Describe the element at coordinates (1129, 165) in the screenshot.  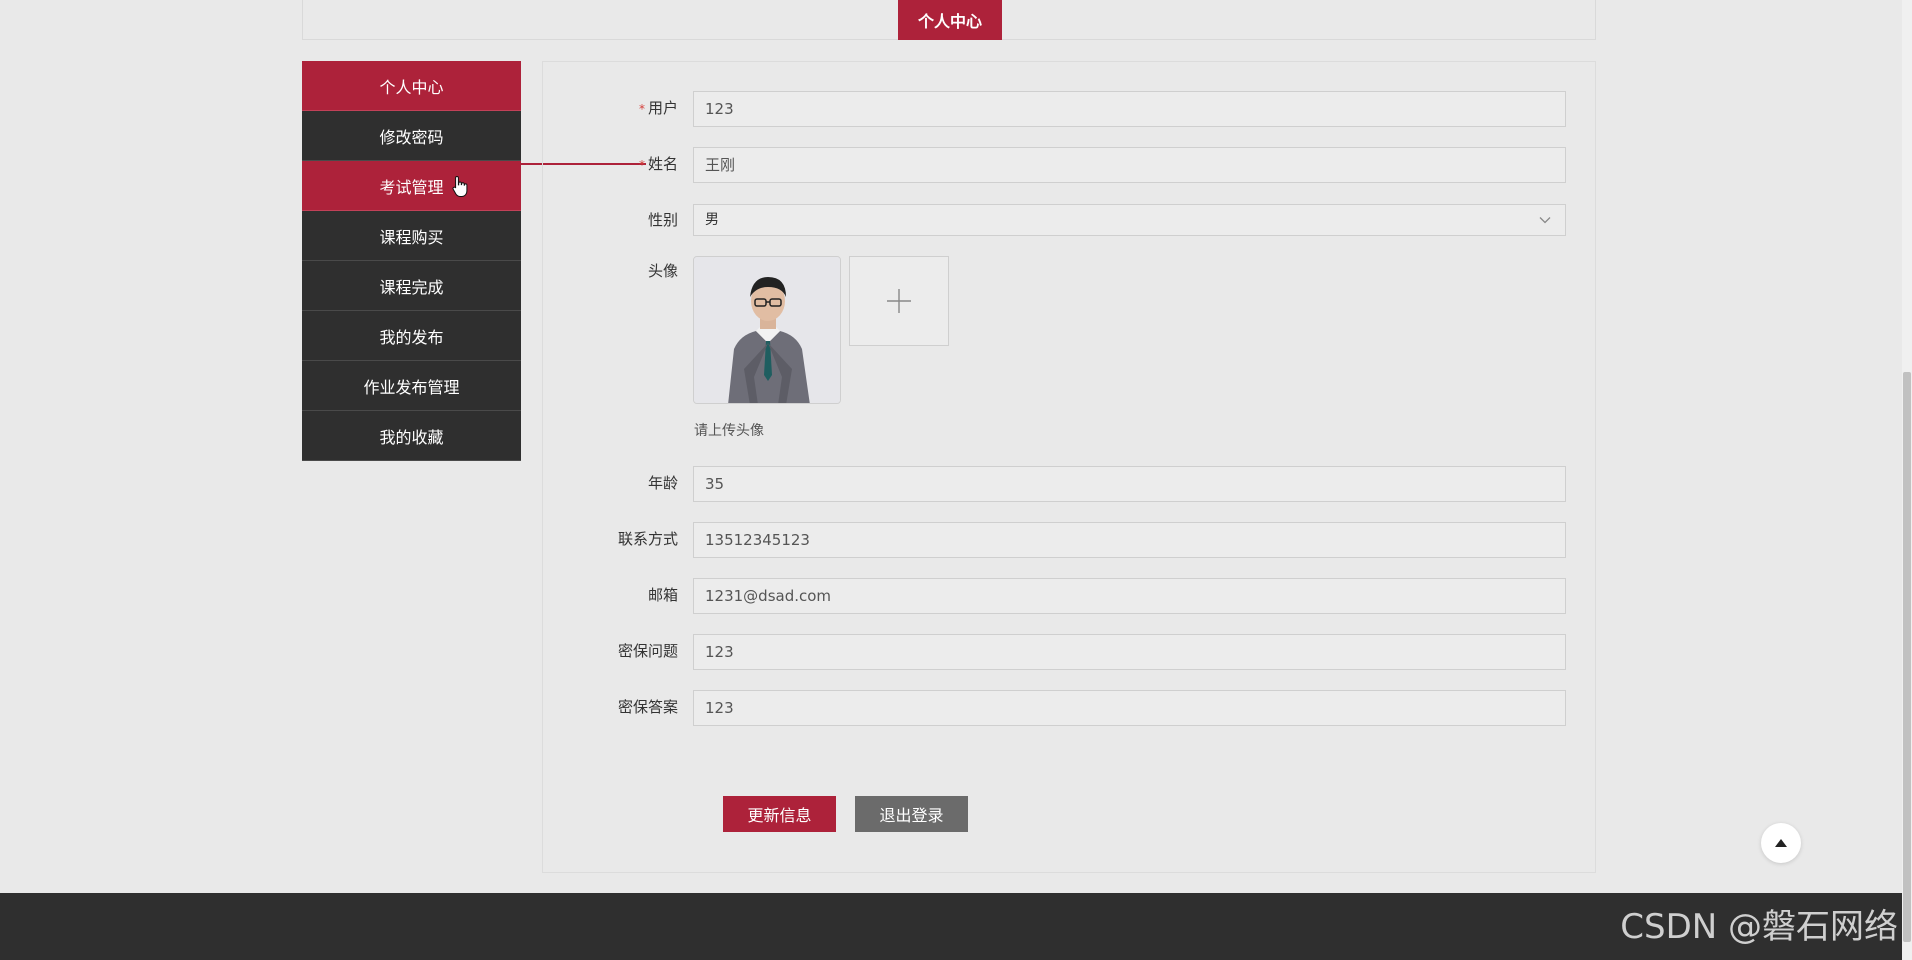
I see `name-field: 王刚` at that location.